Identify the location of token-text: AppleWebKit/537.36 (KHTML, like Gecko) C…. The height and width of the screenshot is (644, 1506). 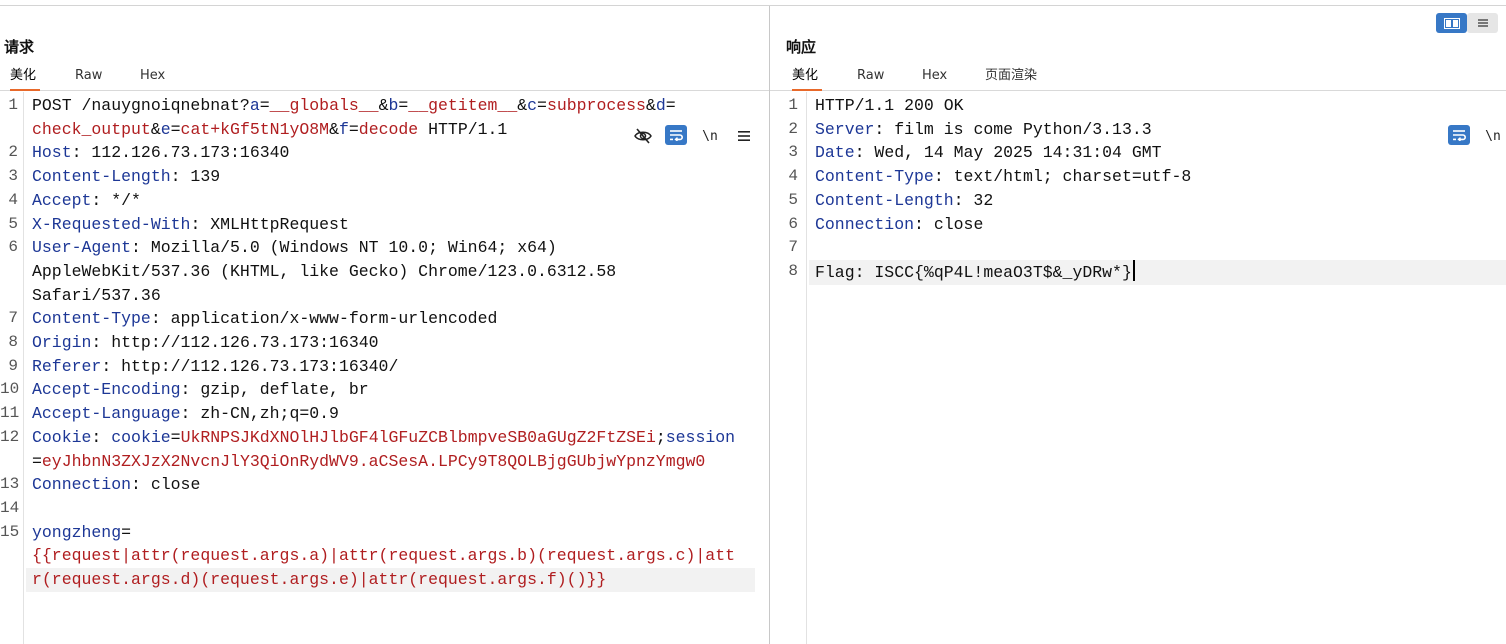
(324, 271).